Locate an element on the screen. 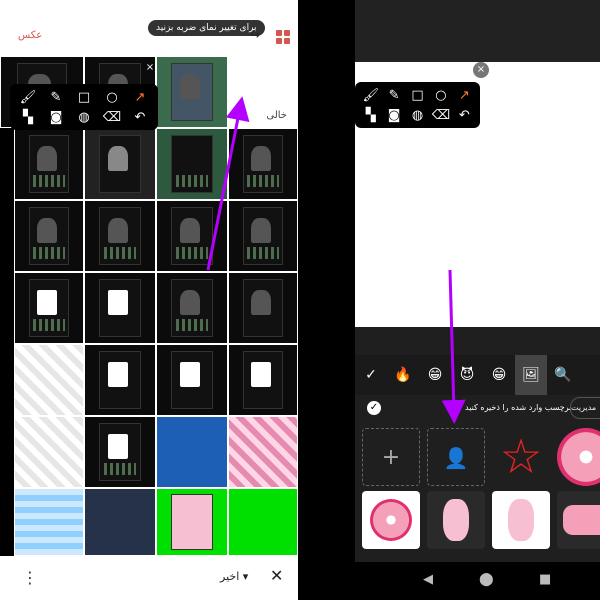  sticker-tabs: ✓ 🔥 😁 😈 😁 🖼 🔍 is located at coordinates (477, 375).